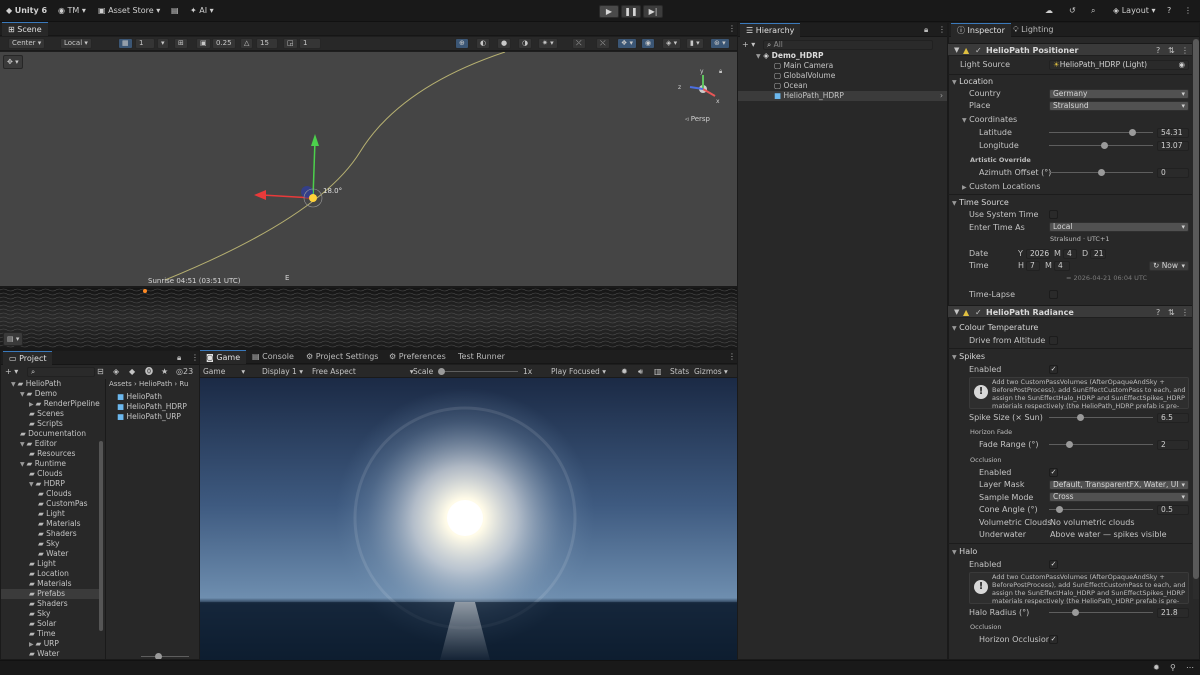 The width and height of the screenshot is (1200, 675). I want to click on stats-button: Stats, so click(679, 371).